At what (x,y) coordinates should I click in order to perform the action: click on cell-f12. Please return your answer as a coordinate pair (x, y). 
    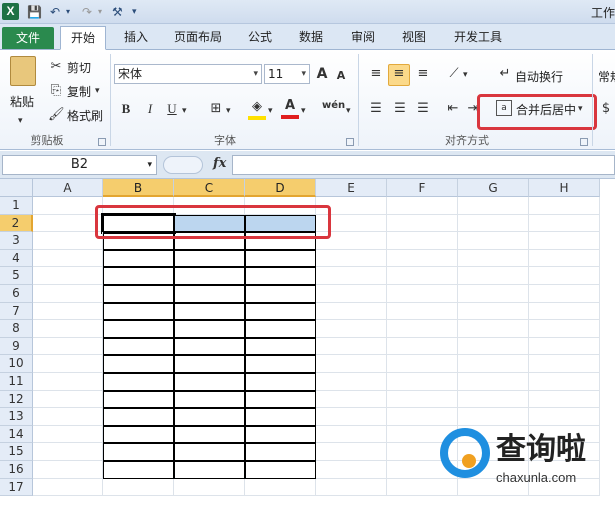
    Looking at the image, I should click on (422, 399).